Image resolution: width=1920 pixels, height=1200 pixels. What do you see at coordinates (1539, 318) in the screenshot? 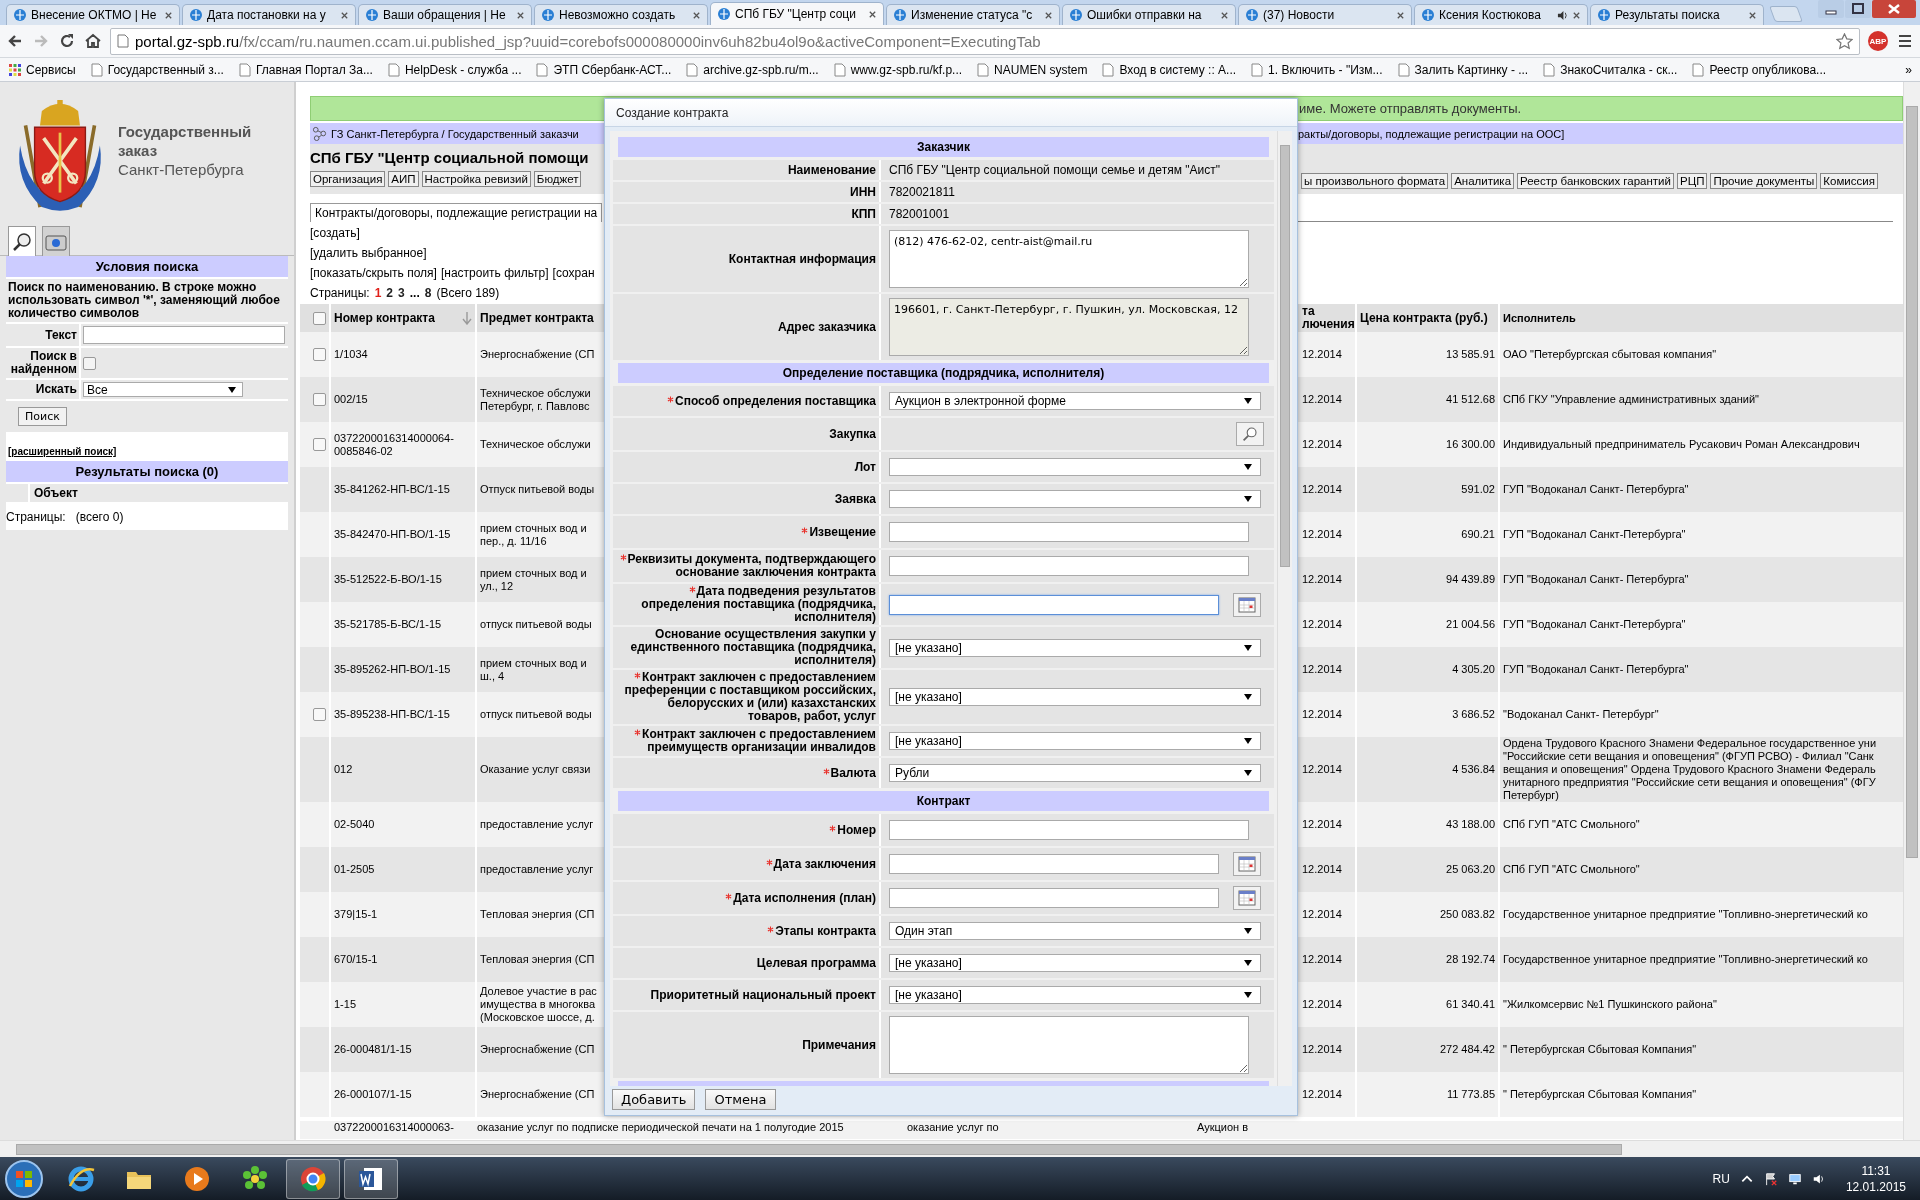
I see `column-header: Исполнитель` at bounding box center [1539, 318].